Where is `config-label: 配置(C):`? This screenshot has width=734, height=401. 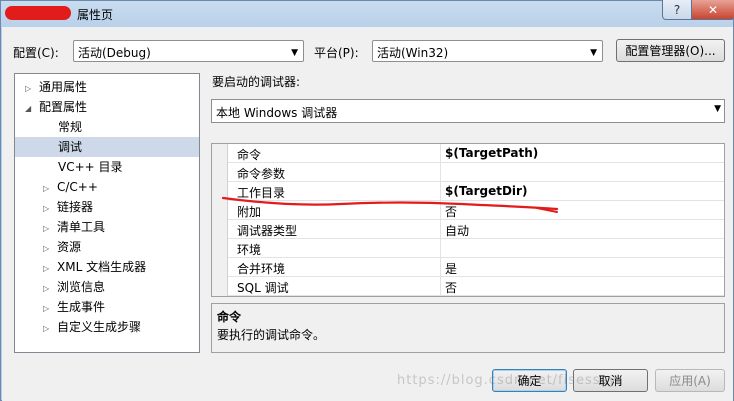
config-label: 配置(C): is located at coordinates (36, 53).